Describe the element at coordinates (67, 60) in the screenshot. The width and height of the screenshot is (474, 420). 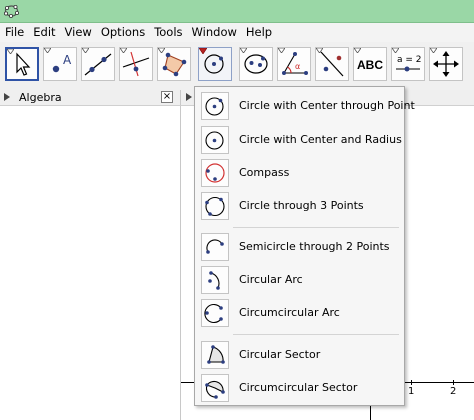
I see `svg-text: A` at that location.